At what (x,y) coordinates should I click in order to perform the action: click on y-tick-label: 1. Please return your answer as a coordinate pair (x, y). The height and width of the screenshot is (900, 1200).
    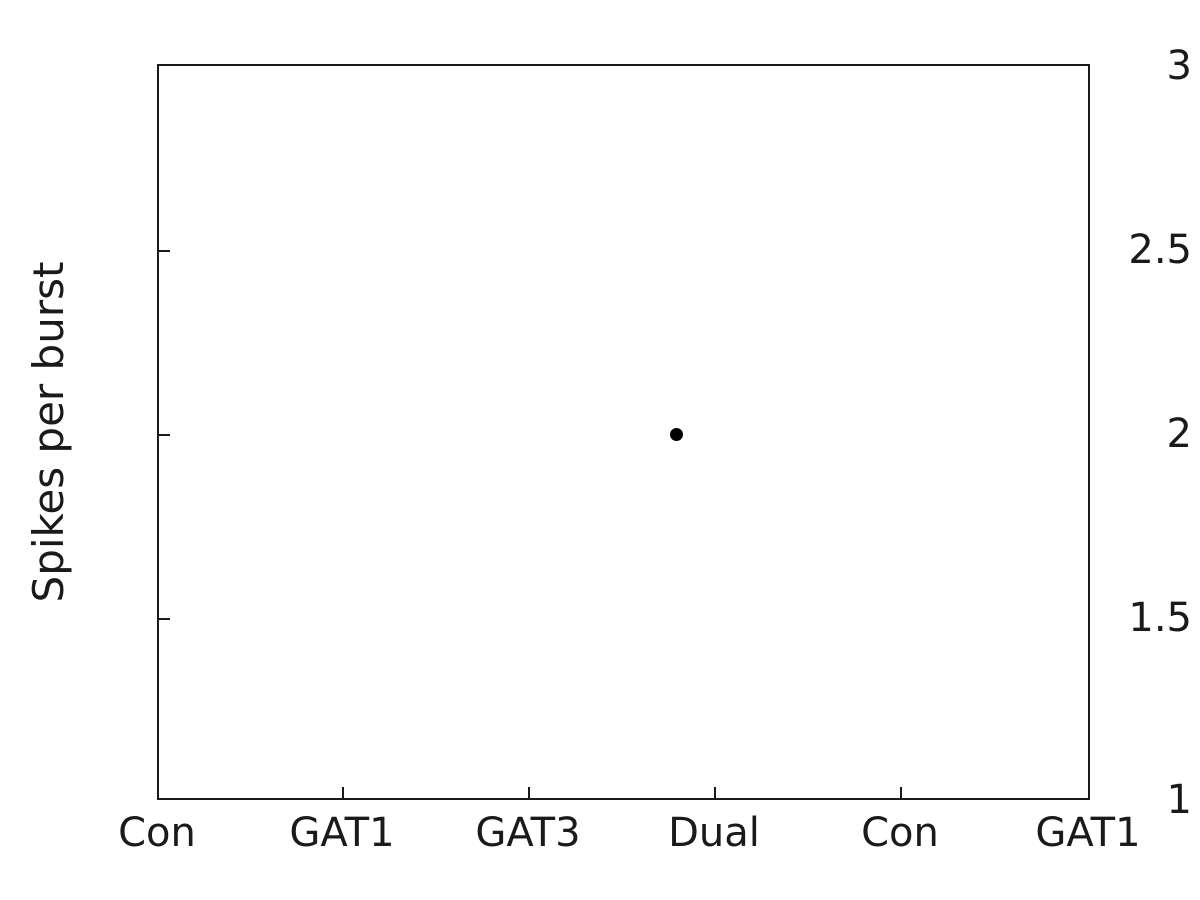
    Looking at the image, I should click on (1179, 800).